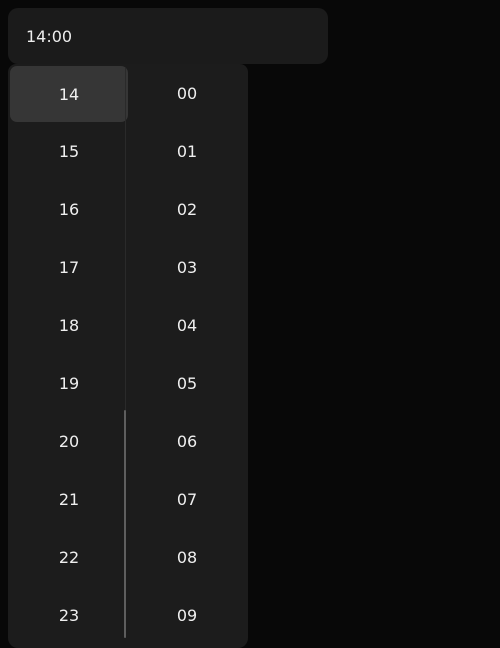  What do you see at coordinates (187, 93) in the screenshot?
I see `minute-option-selected: 00` at bounding box center [187, 93].